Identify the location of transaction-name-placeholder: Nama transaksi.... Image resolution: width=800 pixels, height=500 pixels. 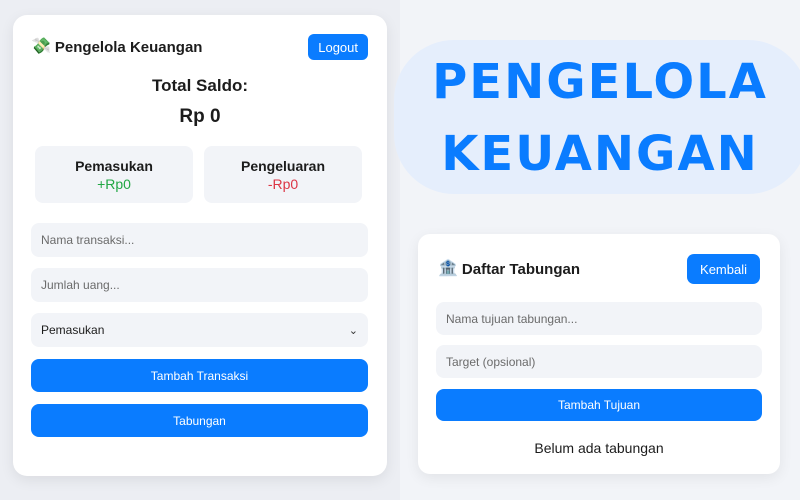
(88, 240).